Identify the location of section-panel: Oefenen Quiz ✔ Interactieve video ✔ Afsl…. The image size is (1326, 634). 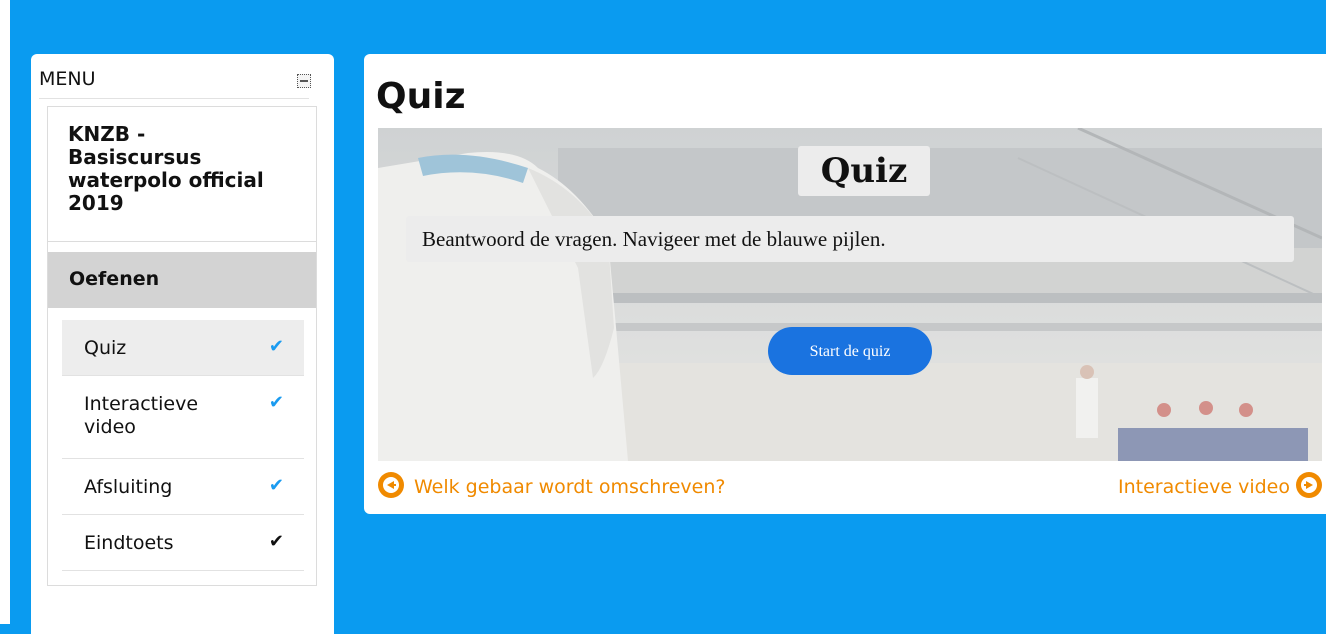
(182, 414).